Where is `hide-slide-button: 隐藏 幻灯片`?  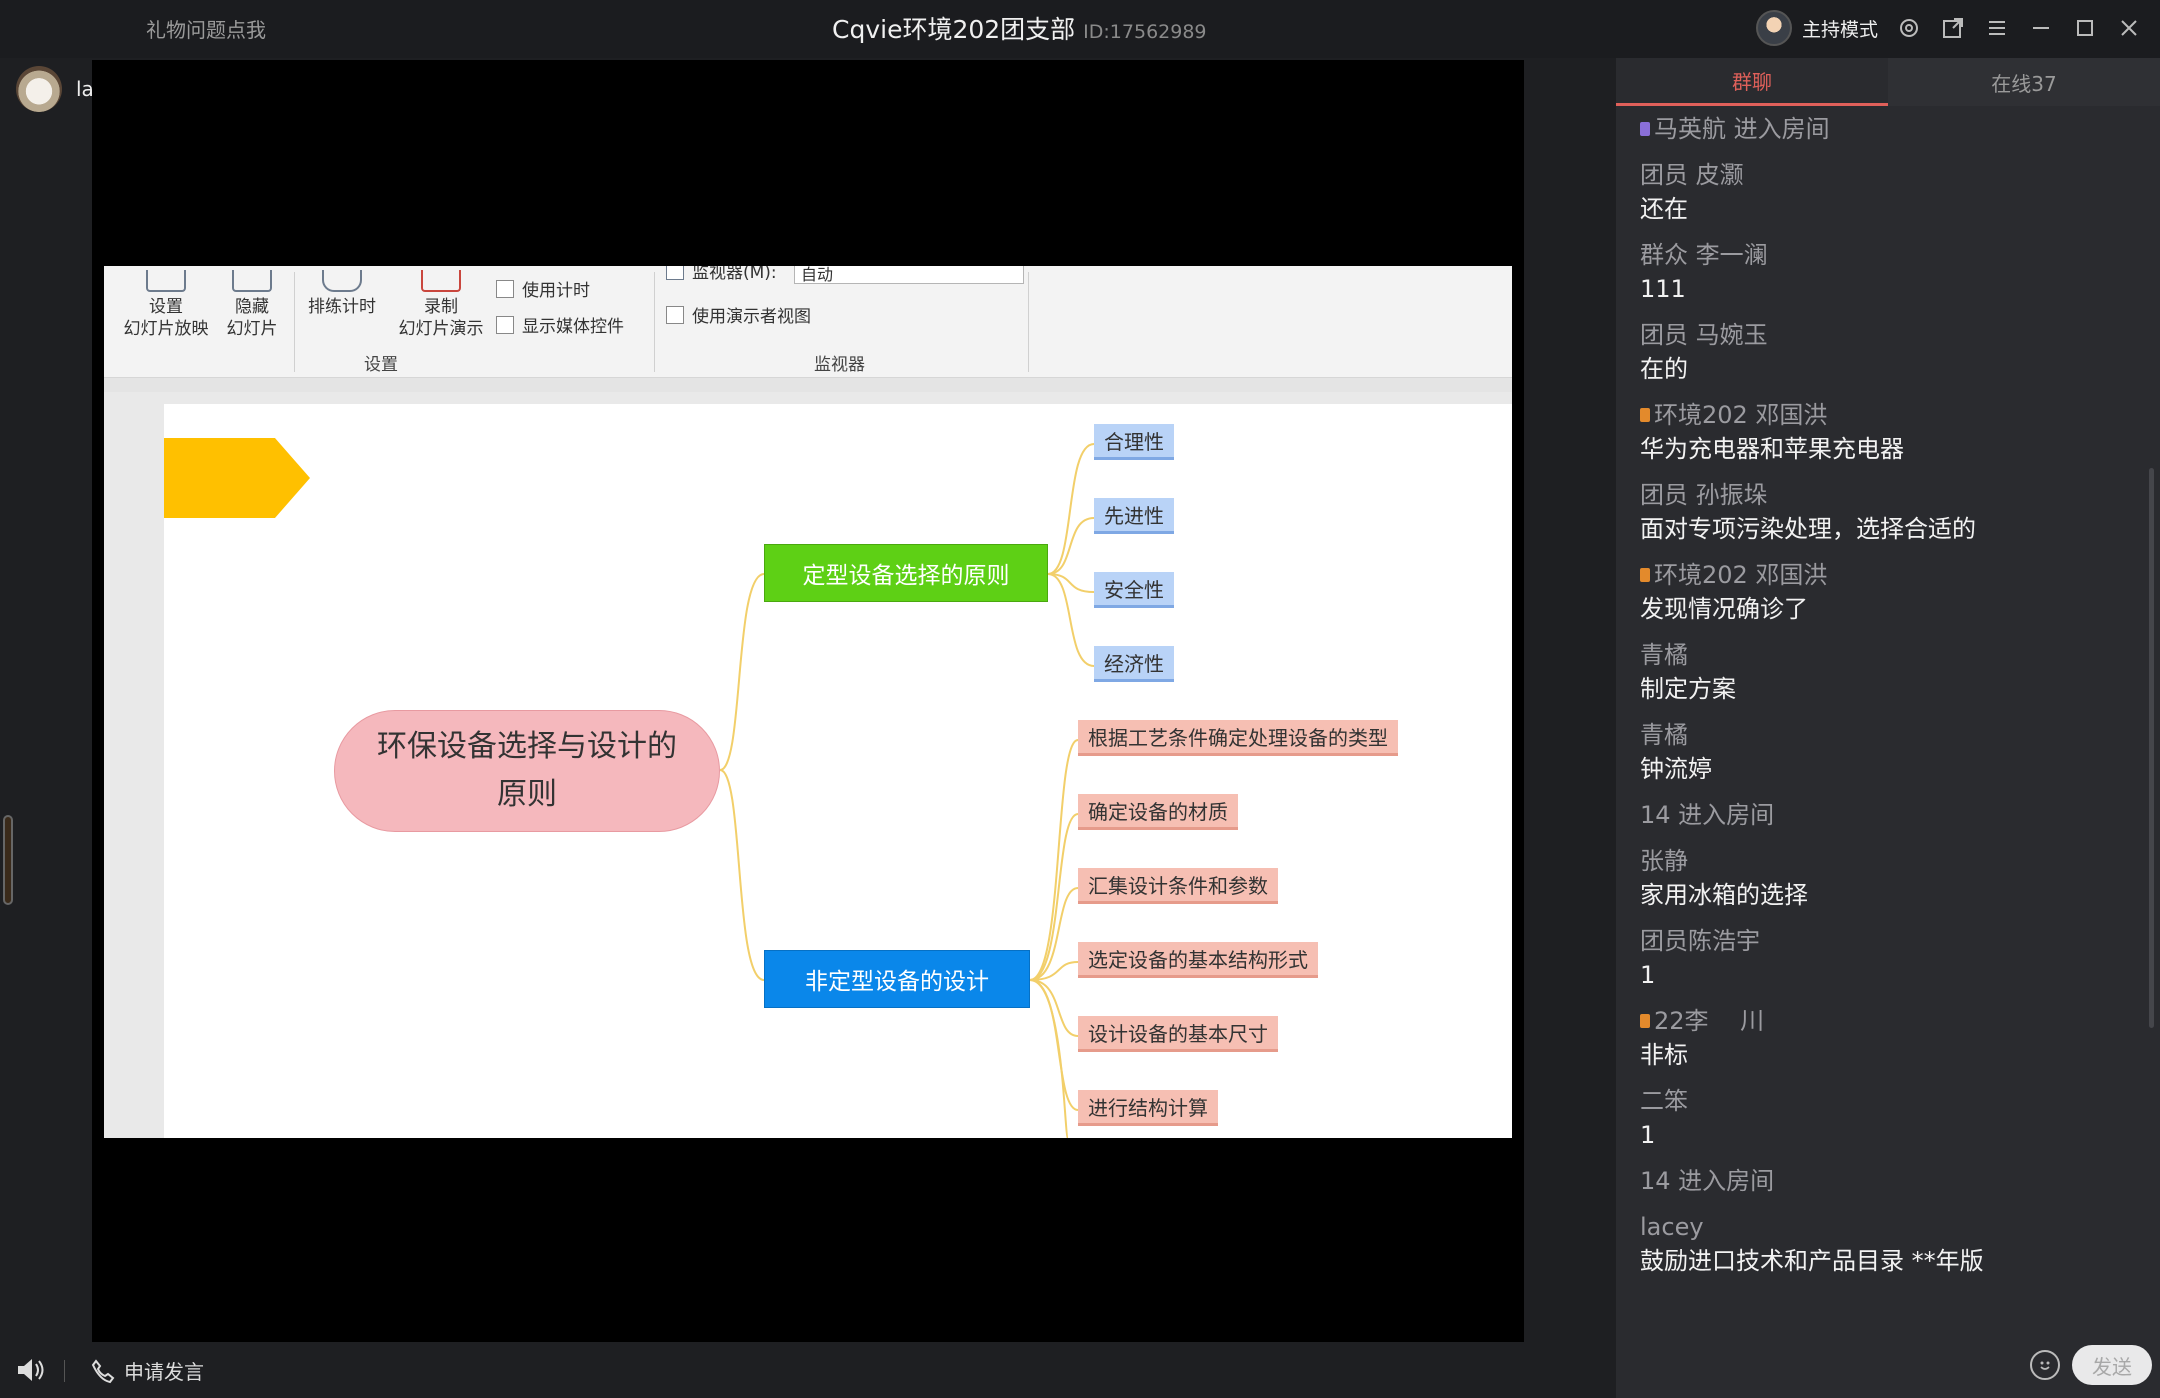 hide-slide-button: 隐藏 幻灯片 is located at coordinates (252, 305).